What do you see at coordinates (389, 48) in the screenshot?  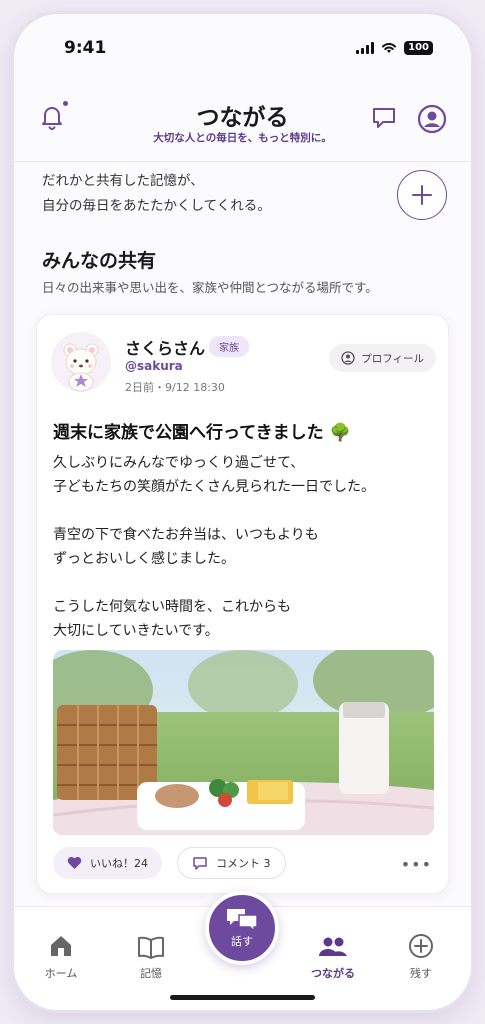 I see `wifi-icon` at bounding box center [389, 48].